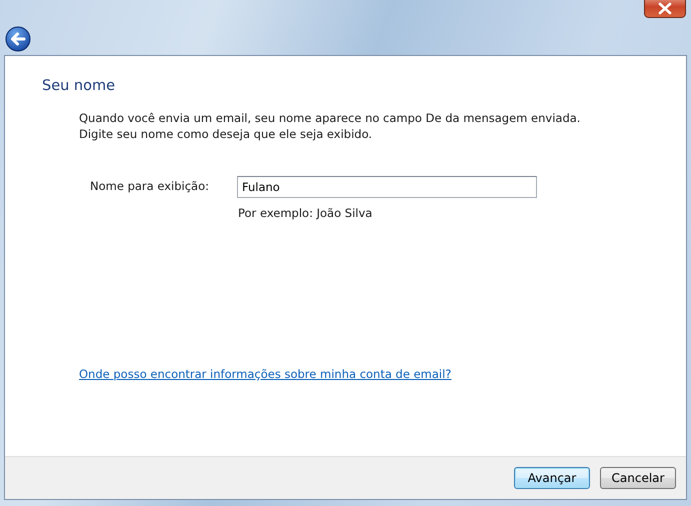 The width and height of the screenshot is (691, 506). I want to click on close-button, so click(665, 9).